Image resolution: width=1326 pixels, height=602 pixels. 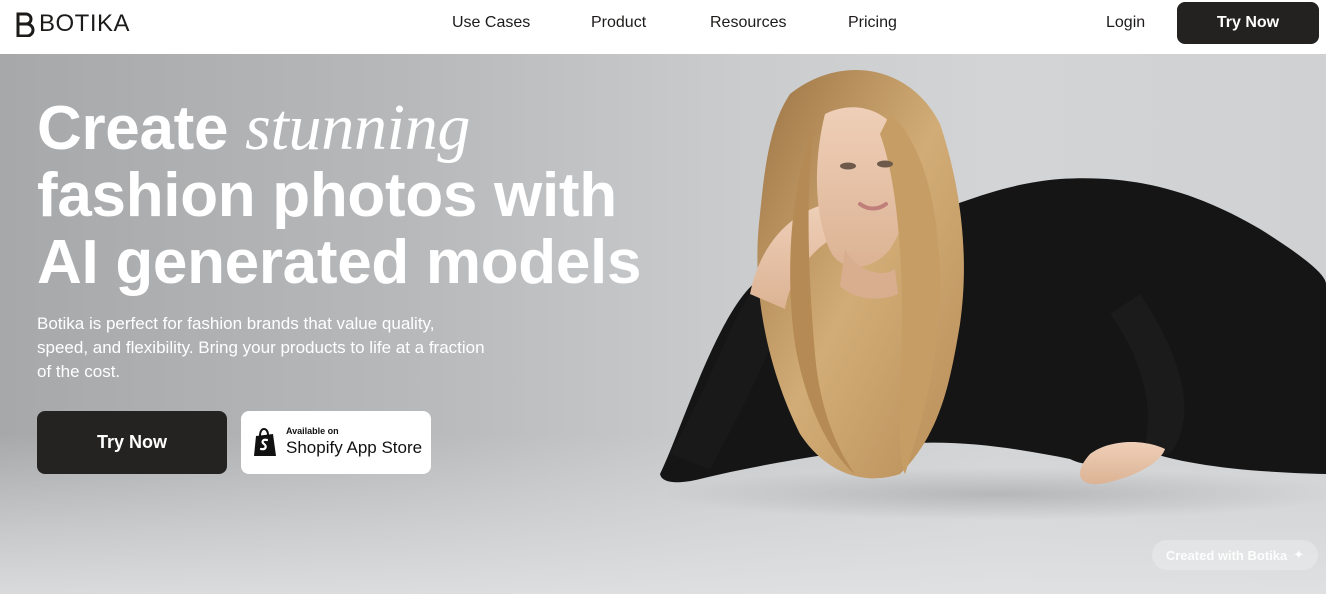 I want to click on header-try-now-button: Try Now, so click(x=1248, y=23).